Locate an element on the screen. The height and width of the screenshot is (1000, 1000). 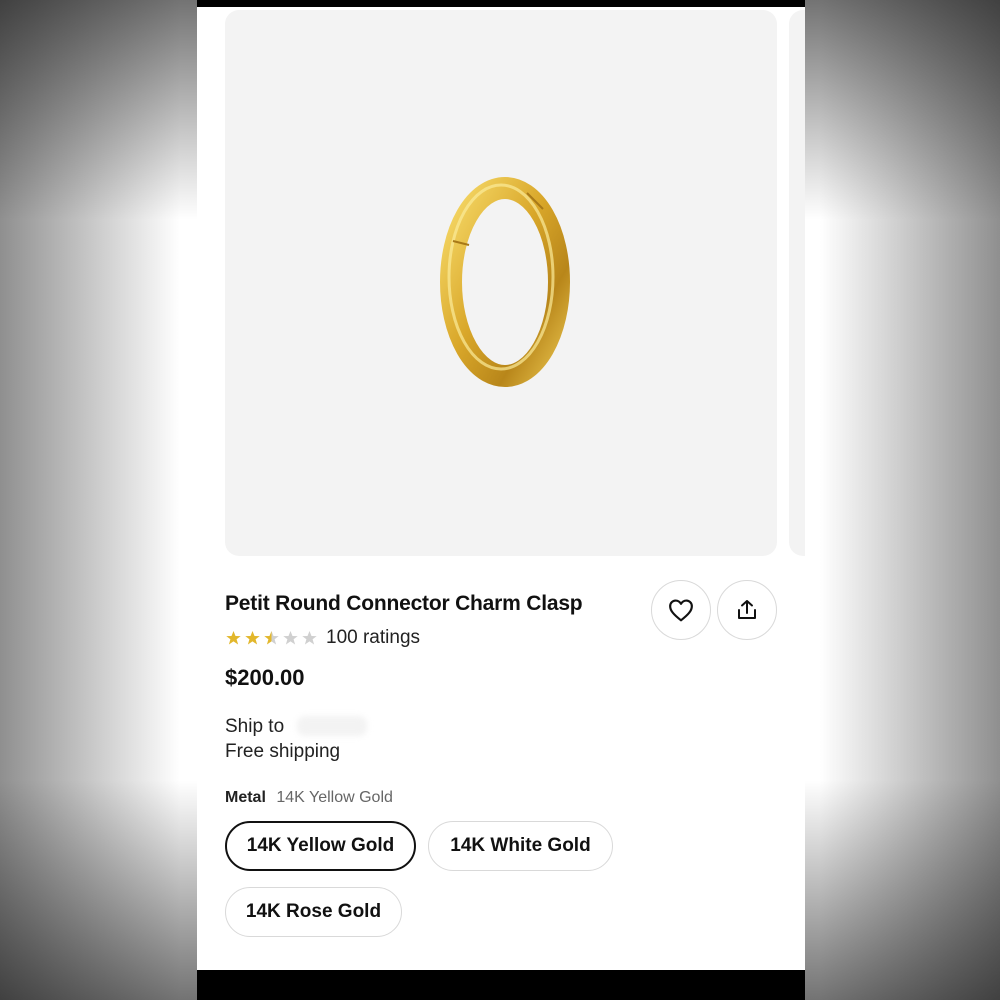
product-image is located at coordinates (505, 282).